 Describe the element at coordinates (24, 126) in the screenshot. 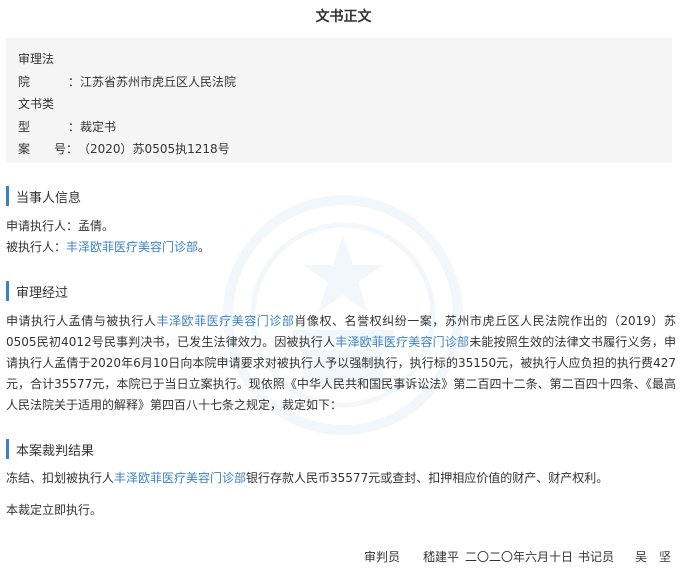

I see `doc-type-label-line2: 型` at that location.